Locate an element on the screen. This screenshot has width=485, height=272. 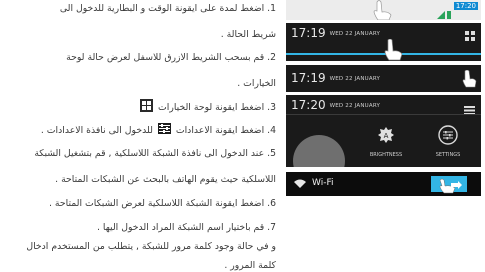
list-icon is located at coordinates (469, 107).